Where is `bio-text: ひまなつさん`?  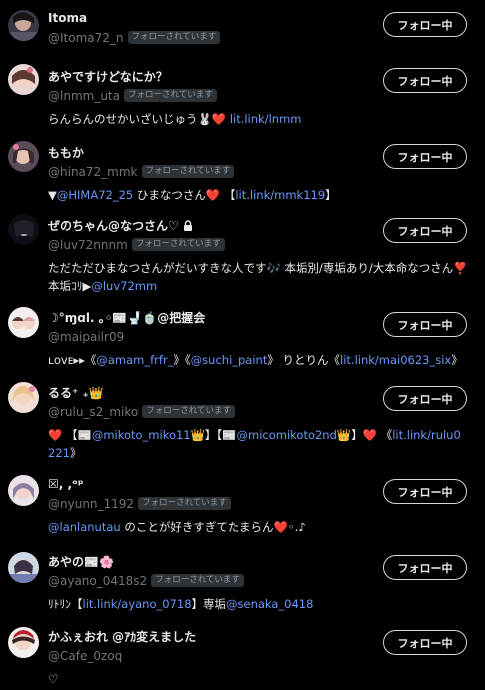 bio-text: ひまなつさん is located at coordinates (169, 195).